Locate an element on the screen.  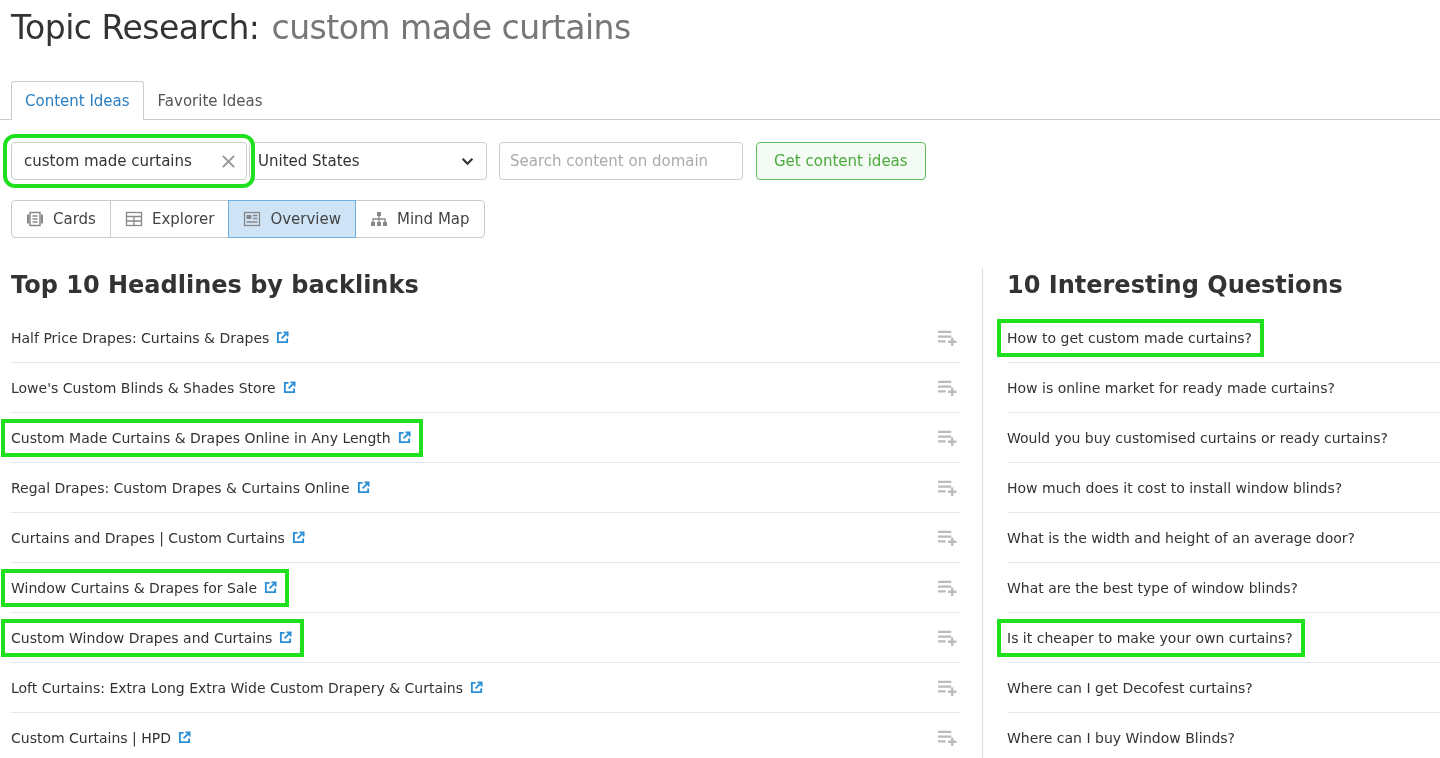
domain-search-field: Search content on domain is located at coordinates (621, 161).